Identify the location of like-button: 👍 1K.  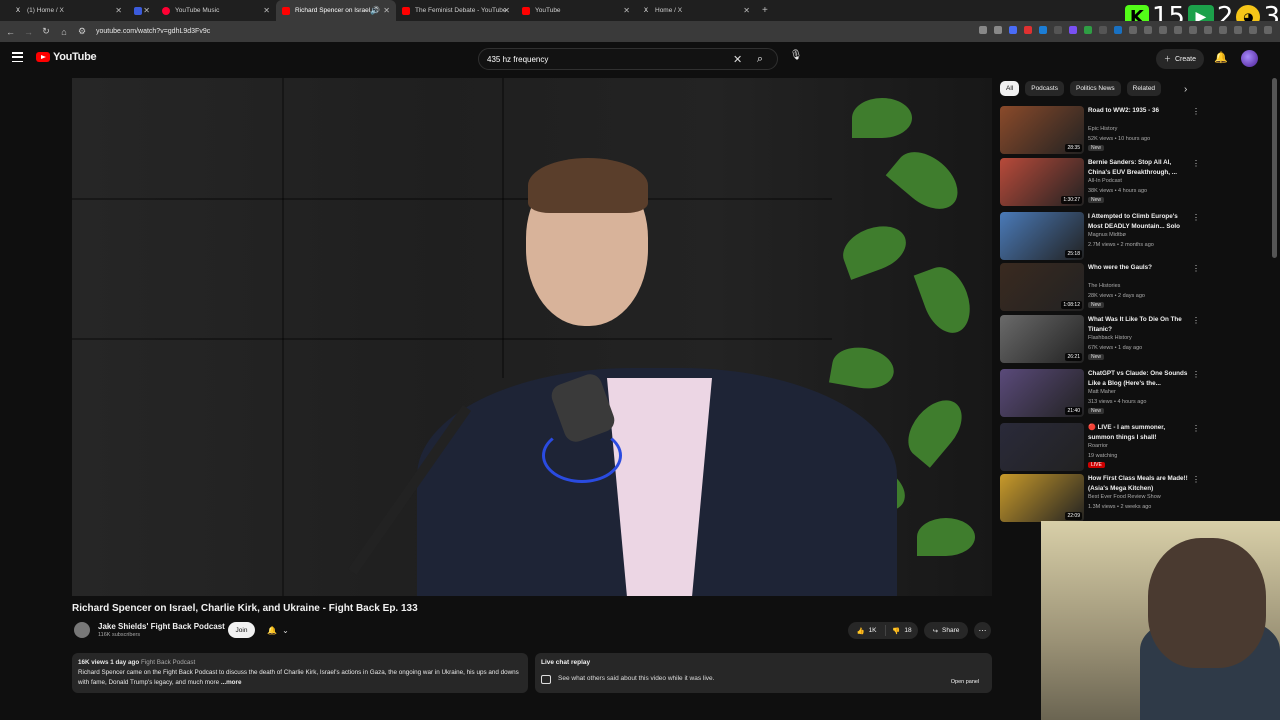
(867, 630).